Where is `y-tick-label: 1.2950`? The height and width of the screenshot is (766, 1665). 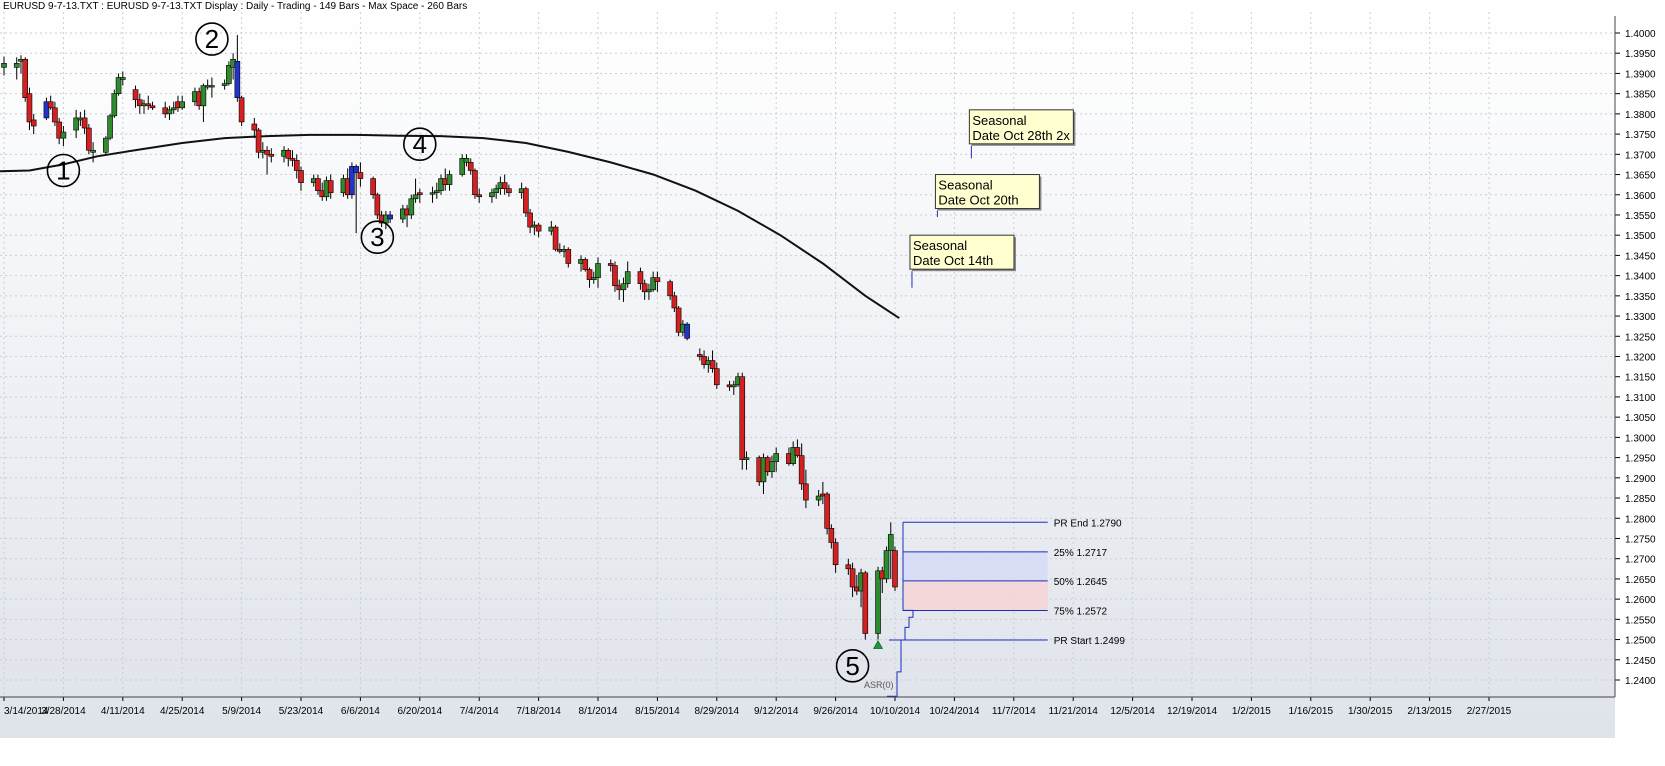 y-tick-label: 1.2950 is located at coordinates (1640, 459).